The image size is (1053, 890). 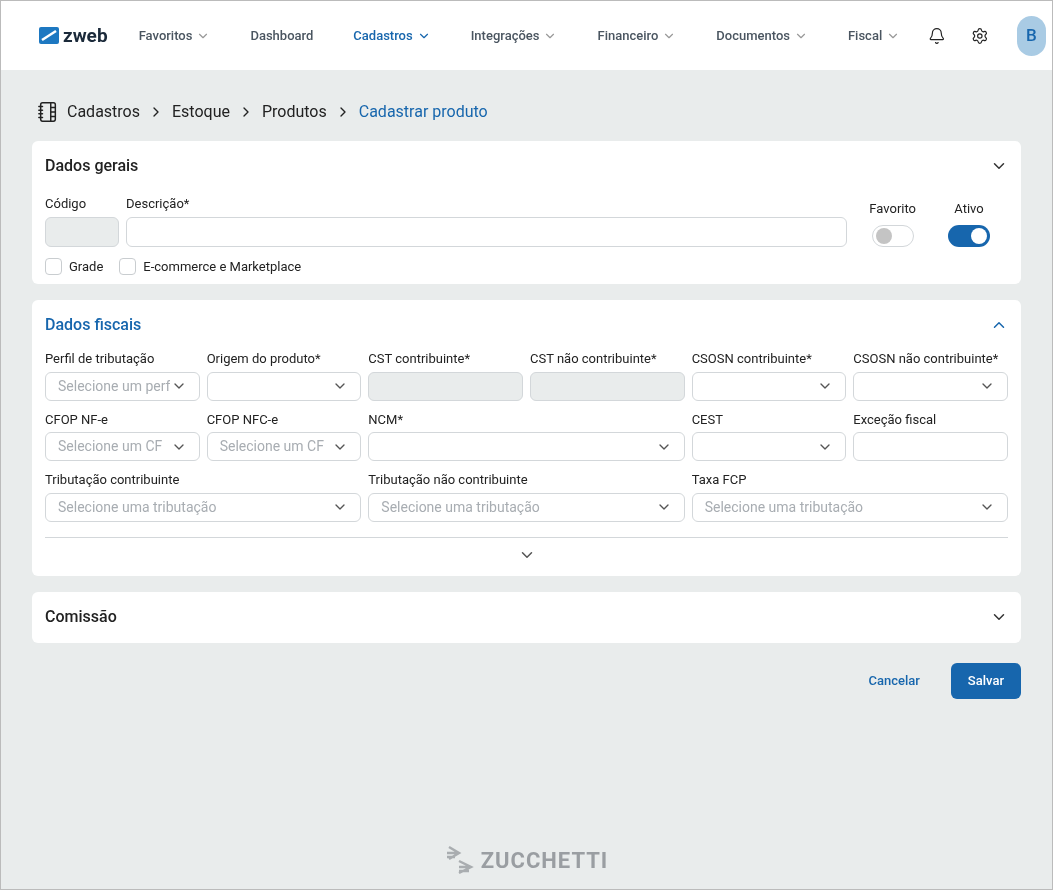 What do you see at coordinates (81, 617) in the screenshot?
I see `section-title: Comissão` at bounding box center [81, 617].